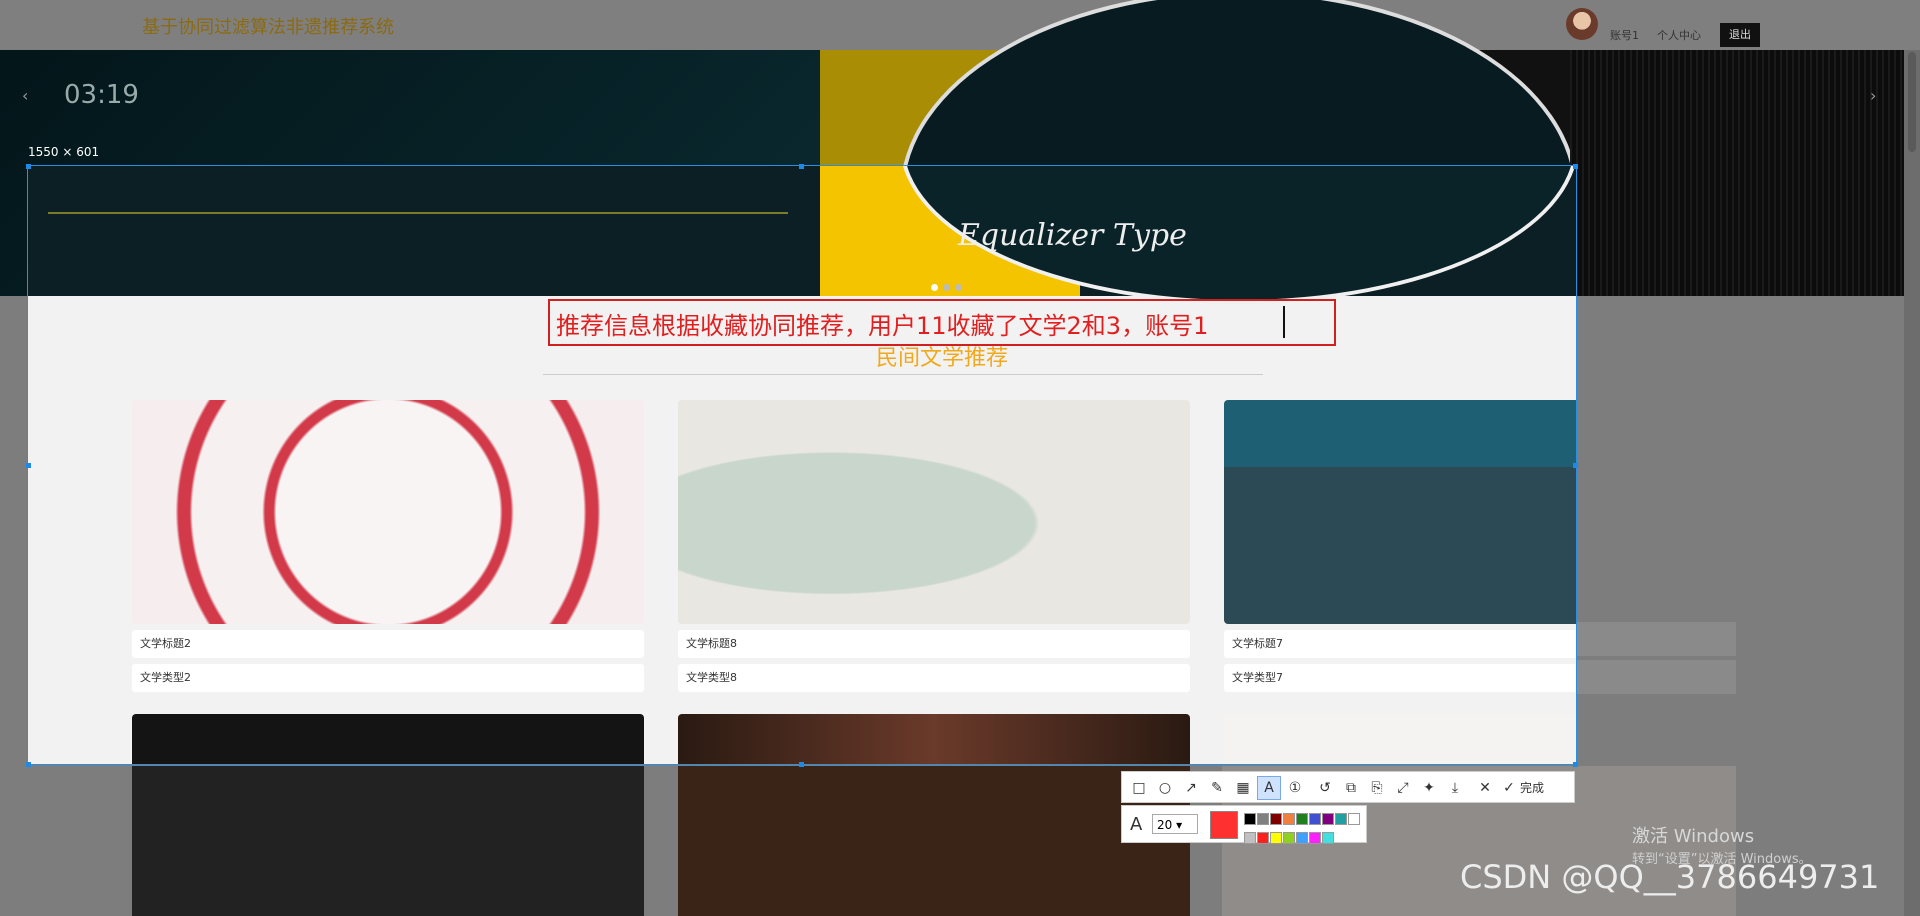  What do you see at coordinates (1269, 788) in the screenshot?
I see `text-tool-icon: A` at bounding box center [1269, 788].